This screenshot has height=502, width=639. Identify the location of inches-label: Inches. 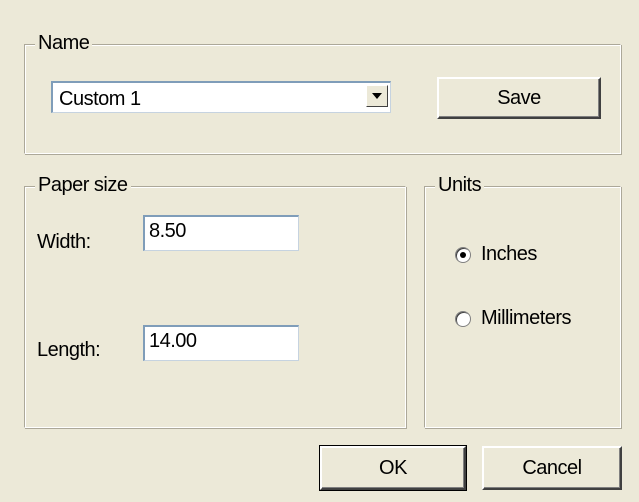
(509, 254).